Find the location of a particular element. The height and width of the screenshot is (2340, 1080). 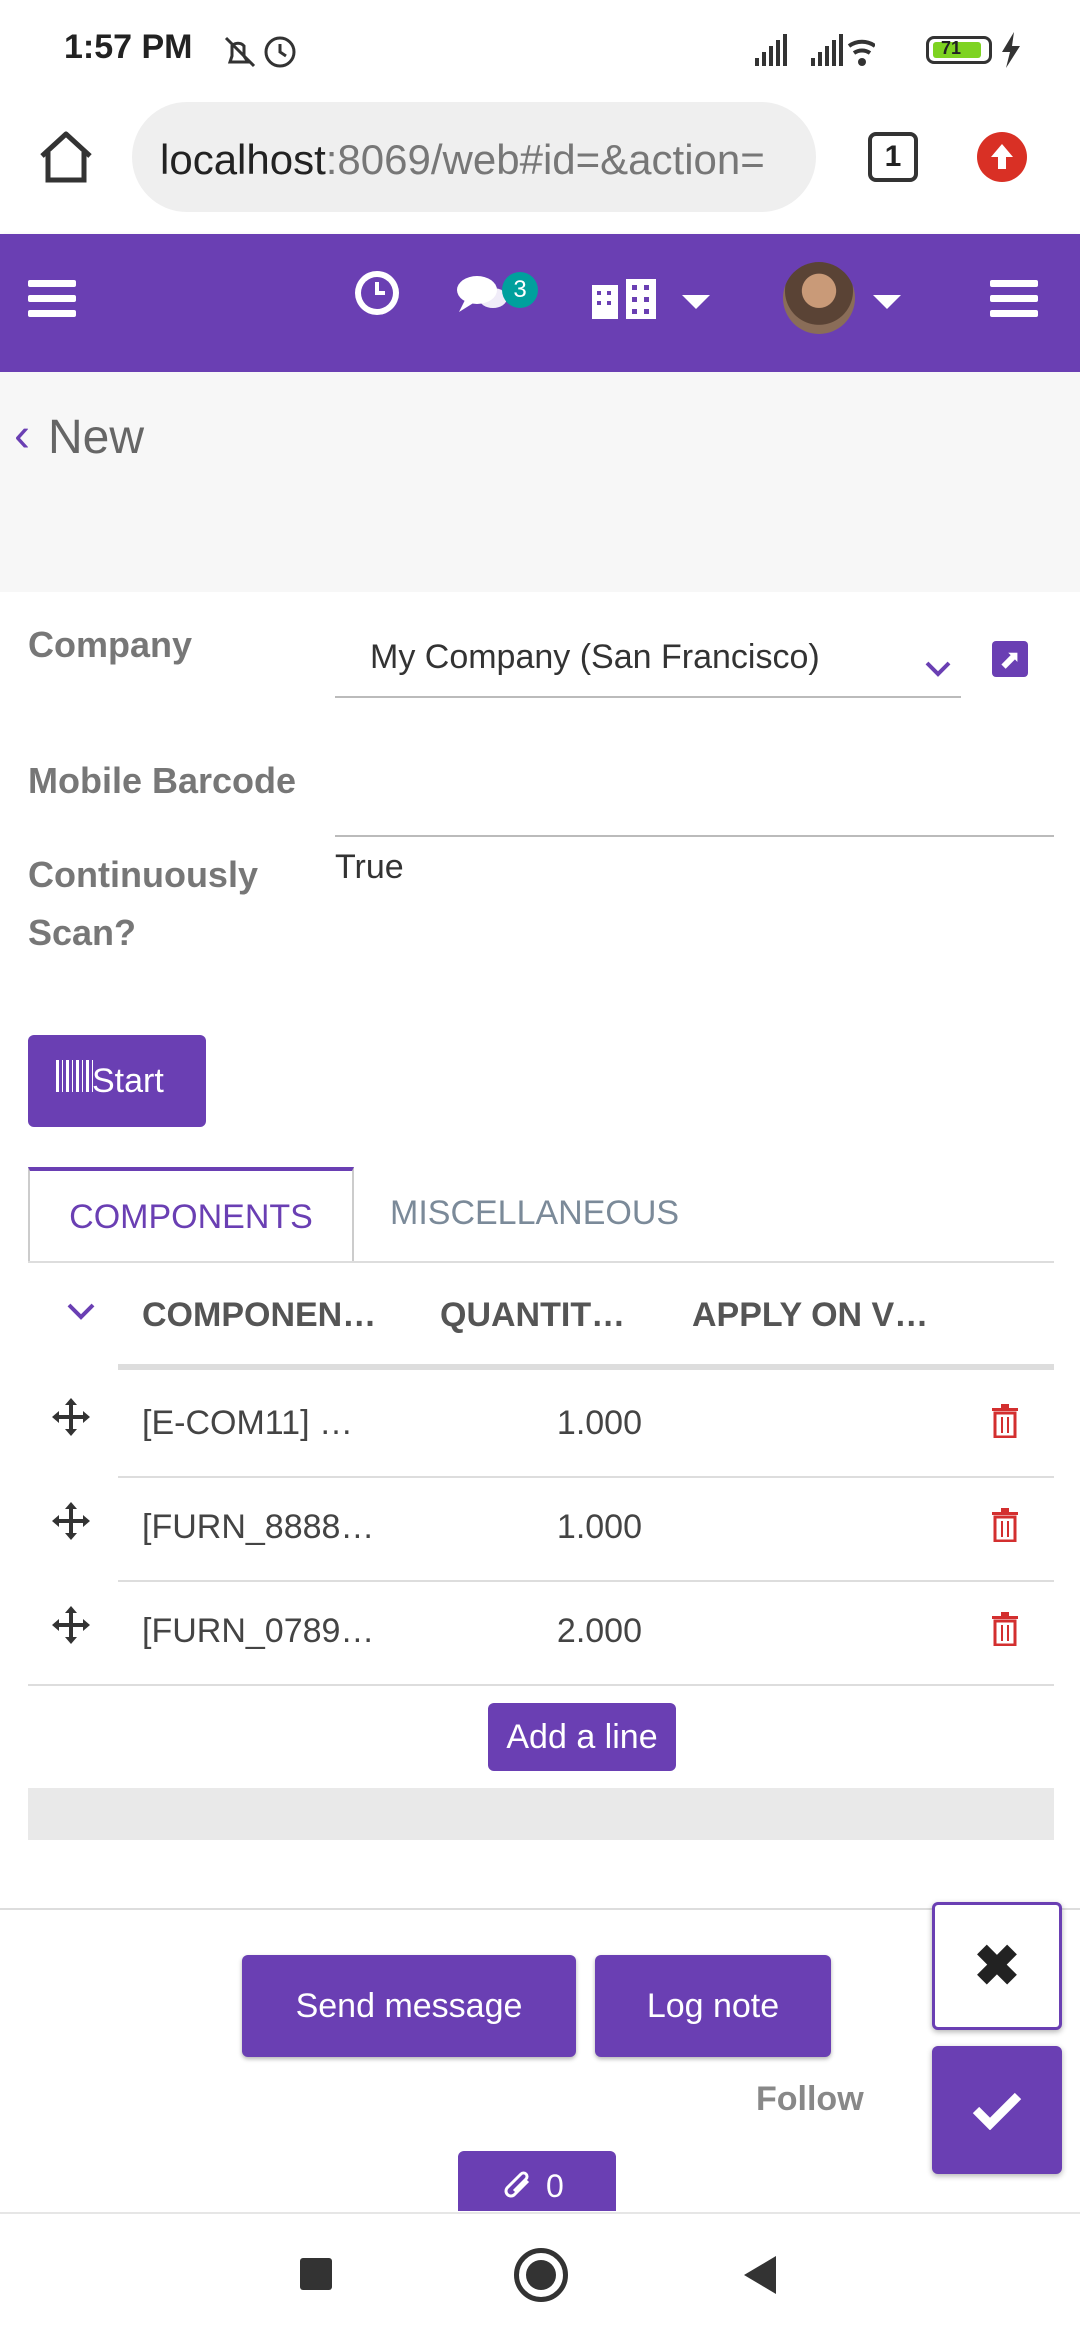

company-select: My Company (San Francisco) is located at coordinates (595, 657).